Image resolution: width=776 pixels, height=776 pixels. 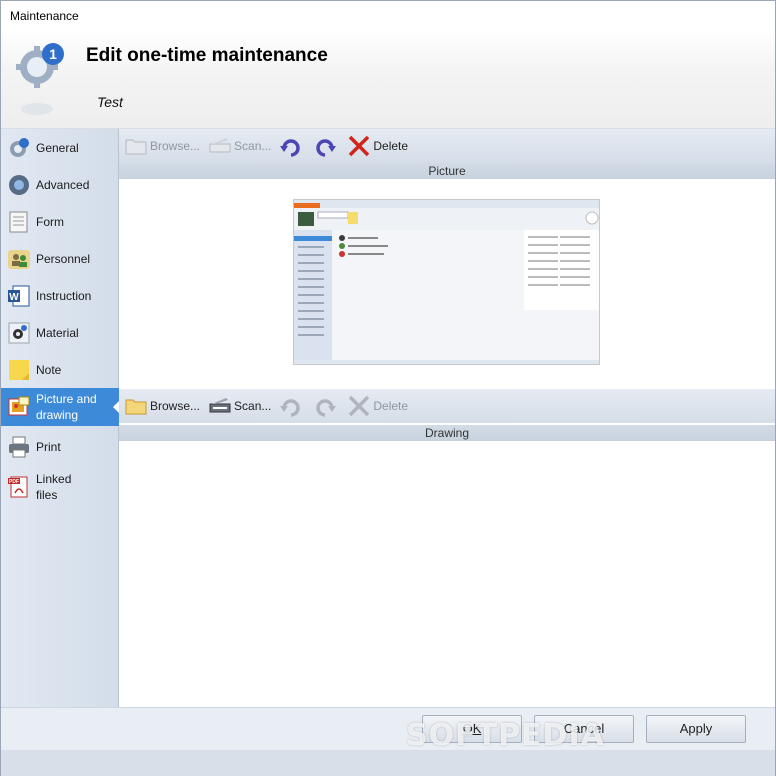 What do you see at coordinates (19, 369) in the screenshot?
I see `sticky-note-icon` at bounding box center [19, 369].